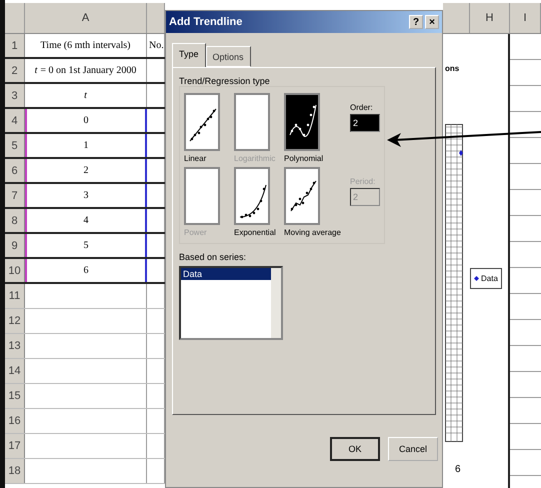 This screenshot has height=488, width=541. Describe the element at coordinates (86, 70) in the screenshot. I see `table-cell: t = 0 on 1st January 2000` at that location.